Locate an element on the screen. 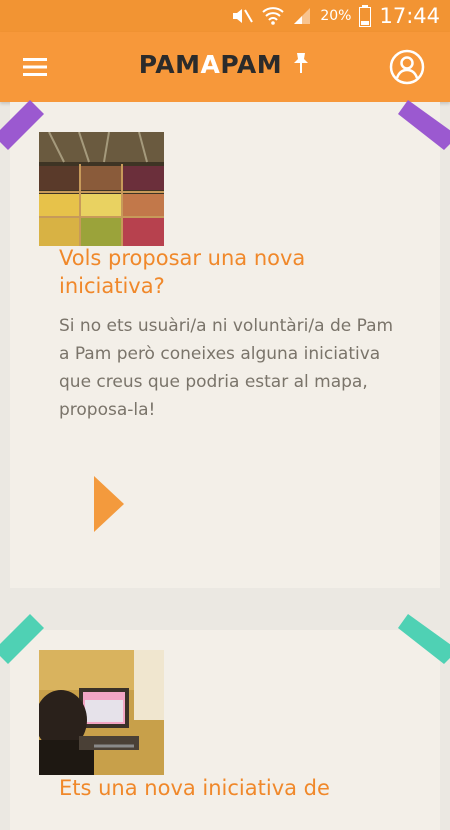 This screenshot has height=830, width=450. person-at-computer-photo is located at coordinates (101, 712).